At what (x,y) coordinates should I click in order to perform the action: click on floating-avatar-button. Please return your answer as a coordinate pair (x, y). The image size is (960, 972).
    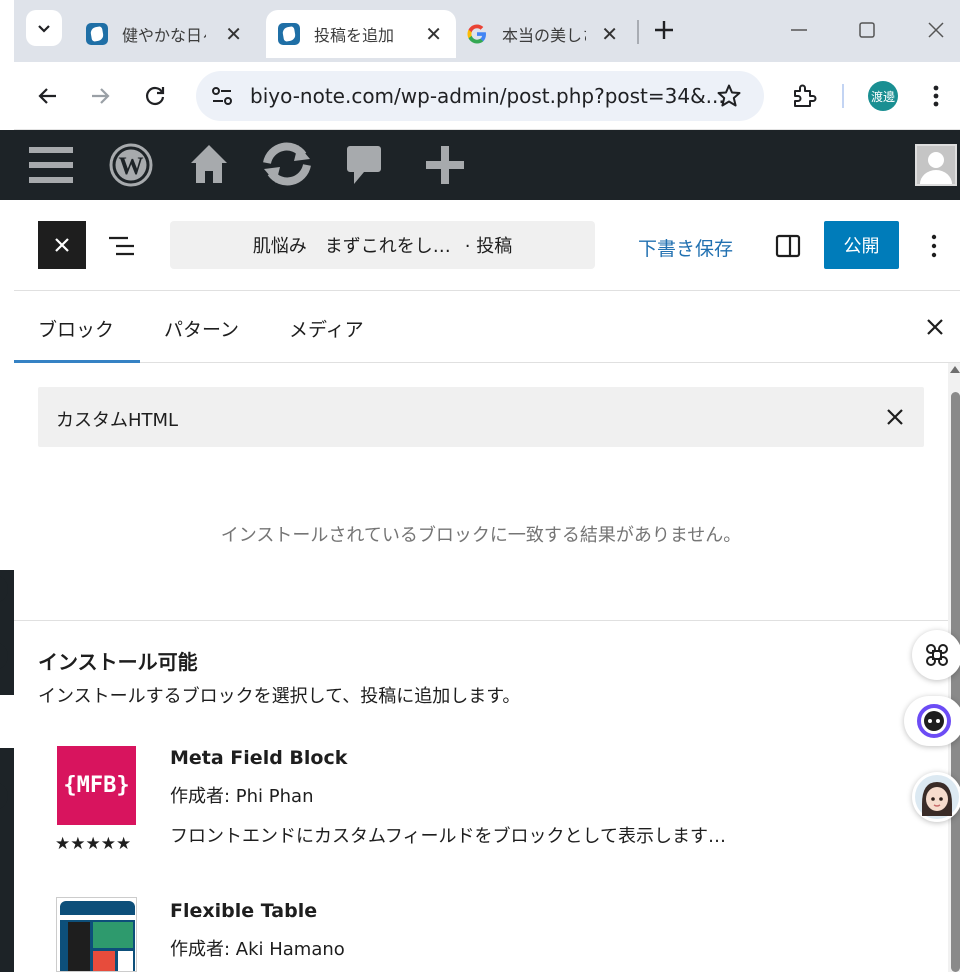
    Looking at the image, I should click on (936, 797).